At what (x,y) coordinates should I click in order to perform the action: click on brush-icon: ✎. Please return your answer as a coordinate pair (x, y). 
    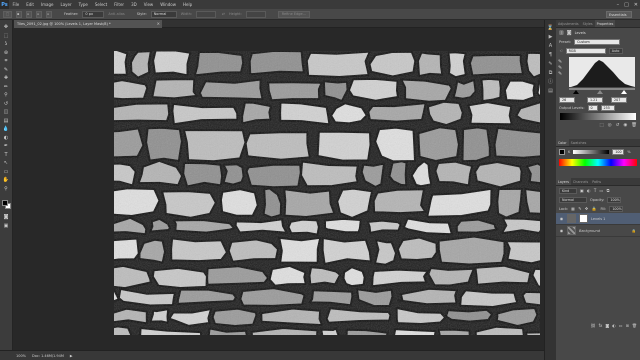
    Looking at the image, I should click on (551, 63).